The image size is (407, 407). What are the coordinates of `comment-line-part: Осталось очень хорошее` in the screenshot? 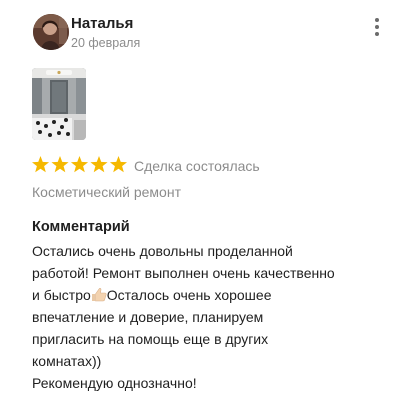 It's located at (189, 295).